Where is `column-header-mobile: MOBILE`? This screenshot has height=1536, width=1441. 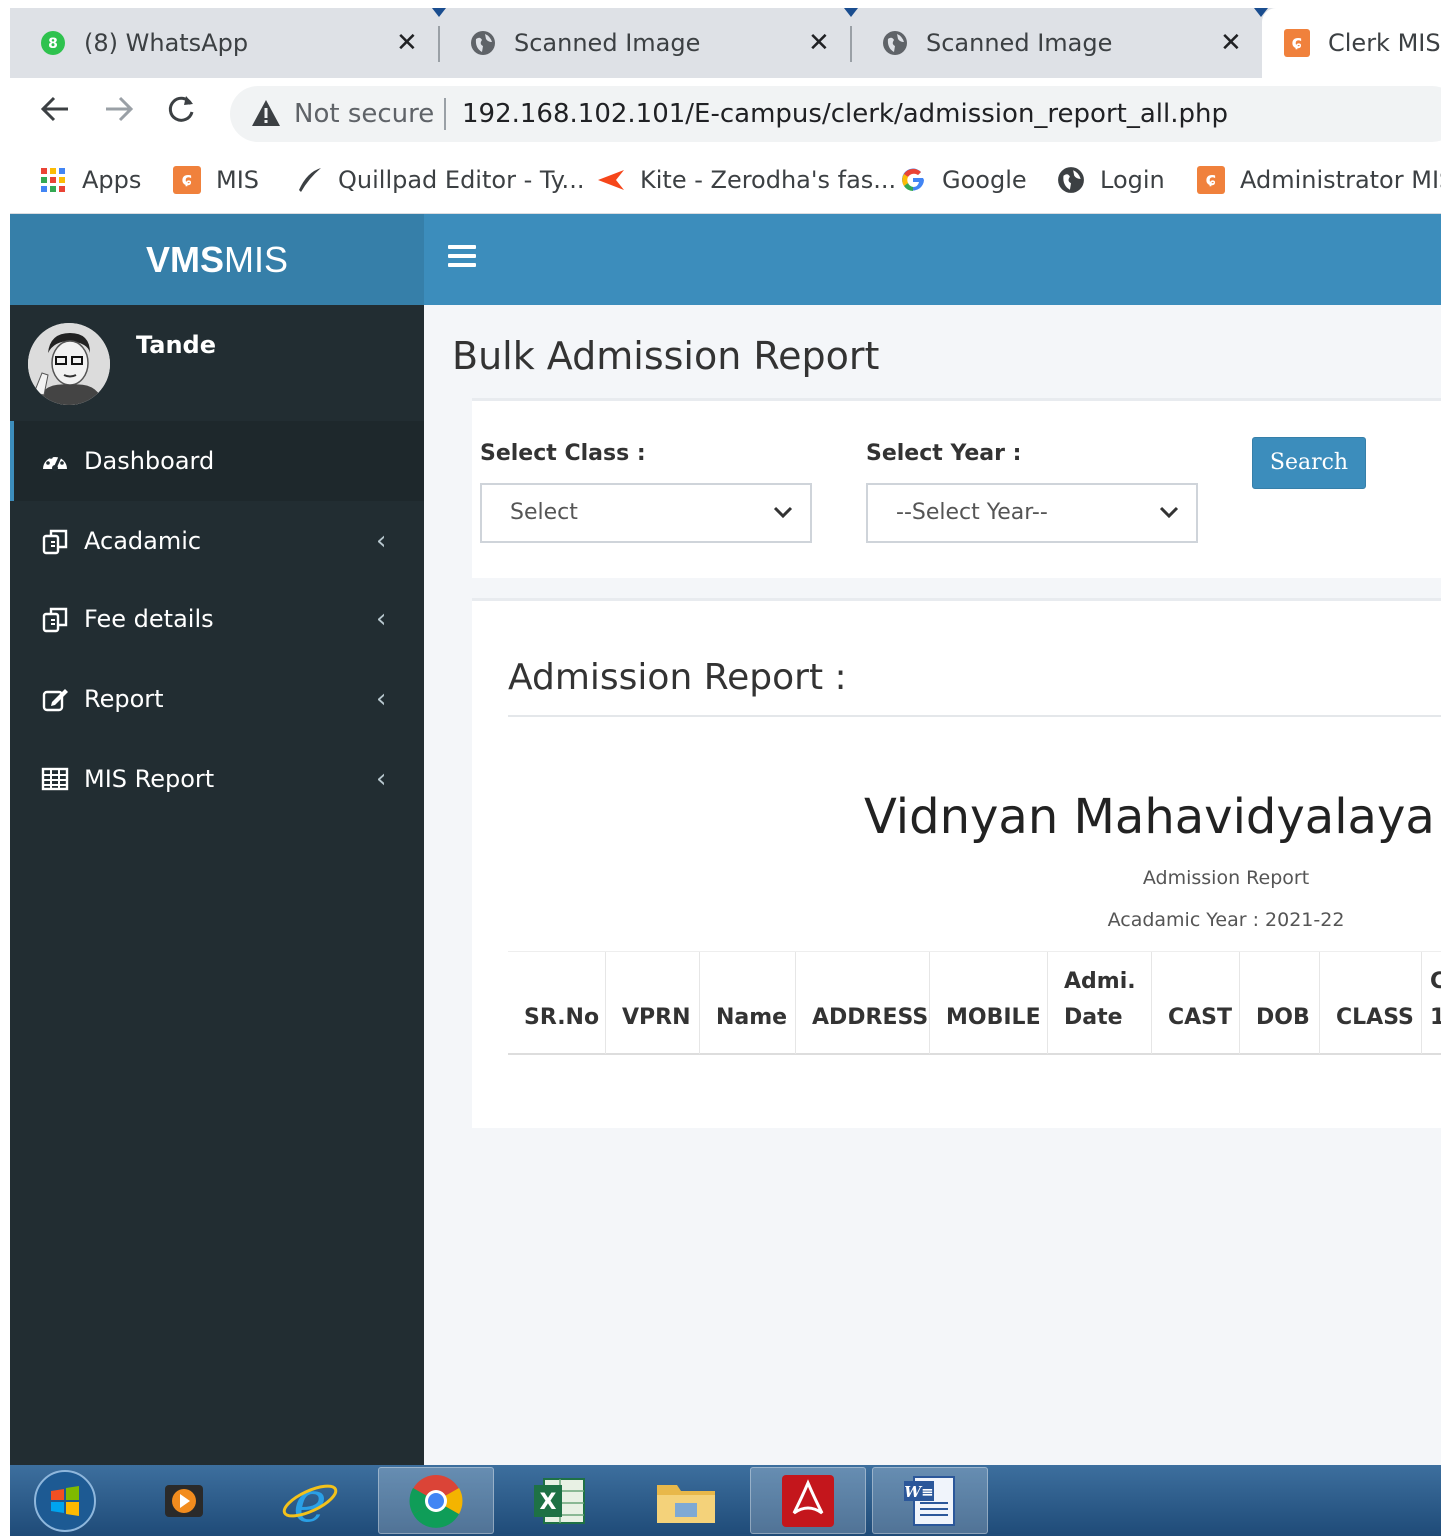
column-header-mobile: MOBILE is located at coordinates (989, 1003).